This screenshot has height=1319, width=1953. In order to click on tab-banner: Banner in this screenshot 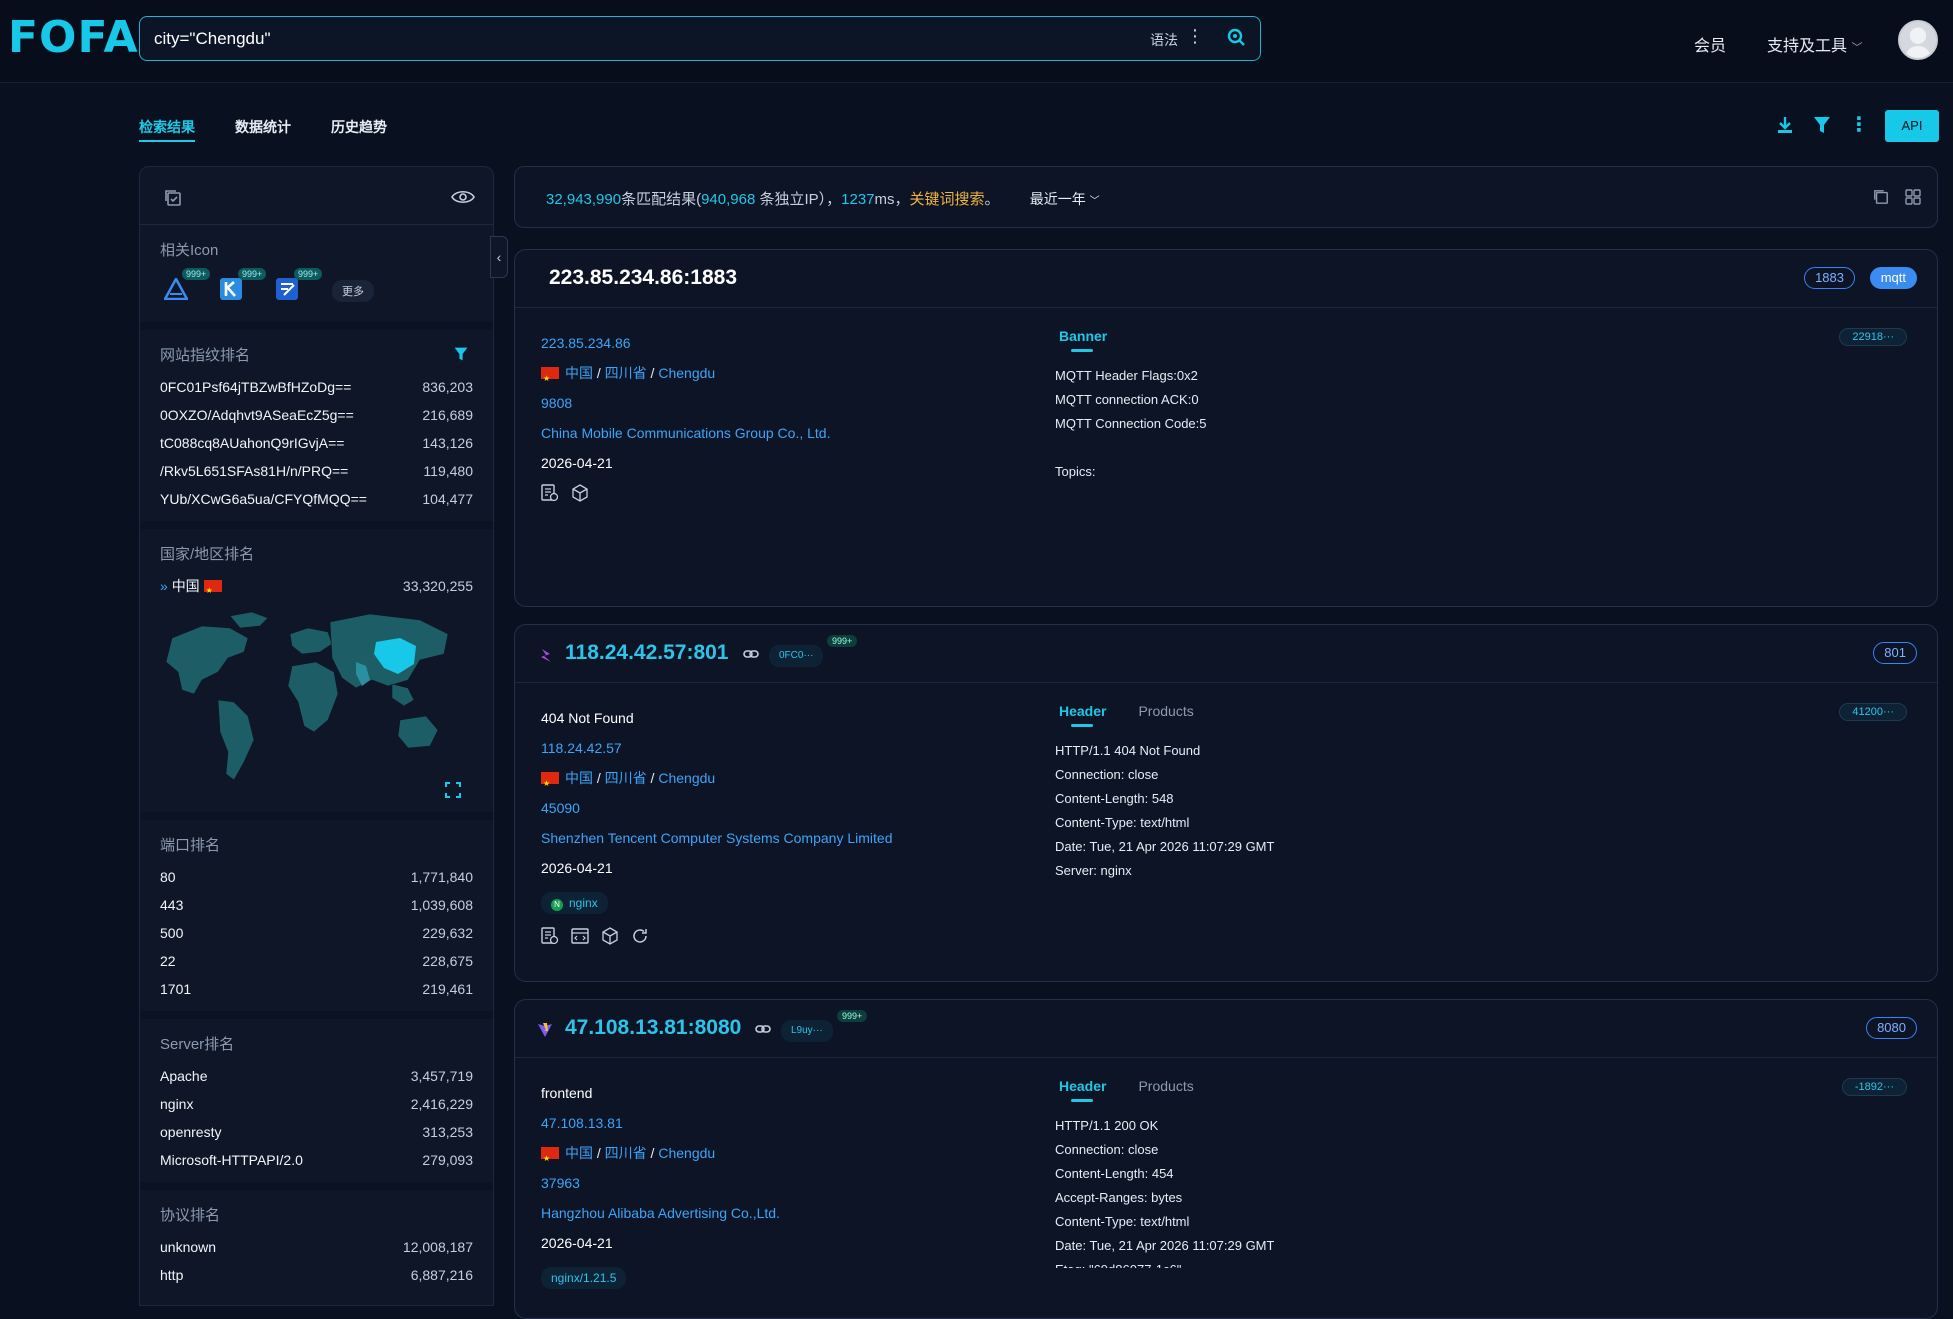, I will do `click(1083, 340)`.